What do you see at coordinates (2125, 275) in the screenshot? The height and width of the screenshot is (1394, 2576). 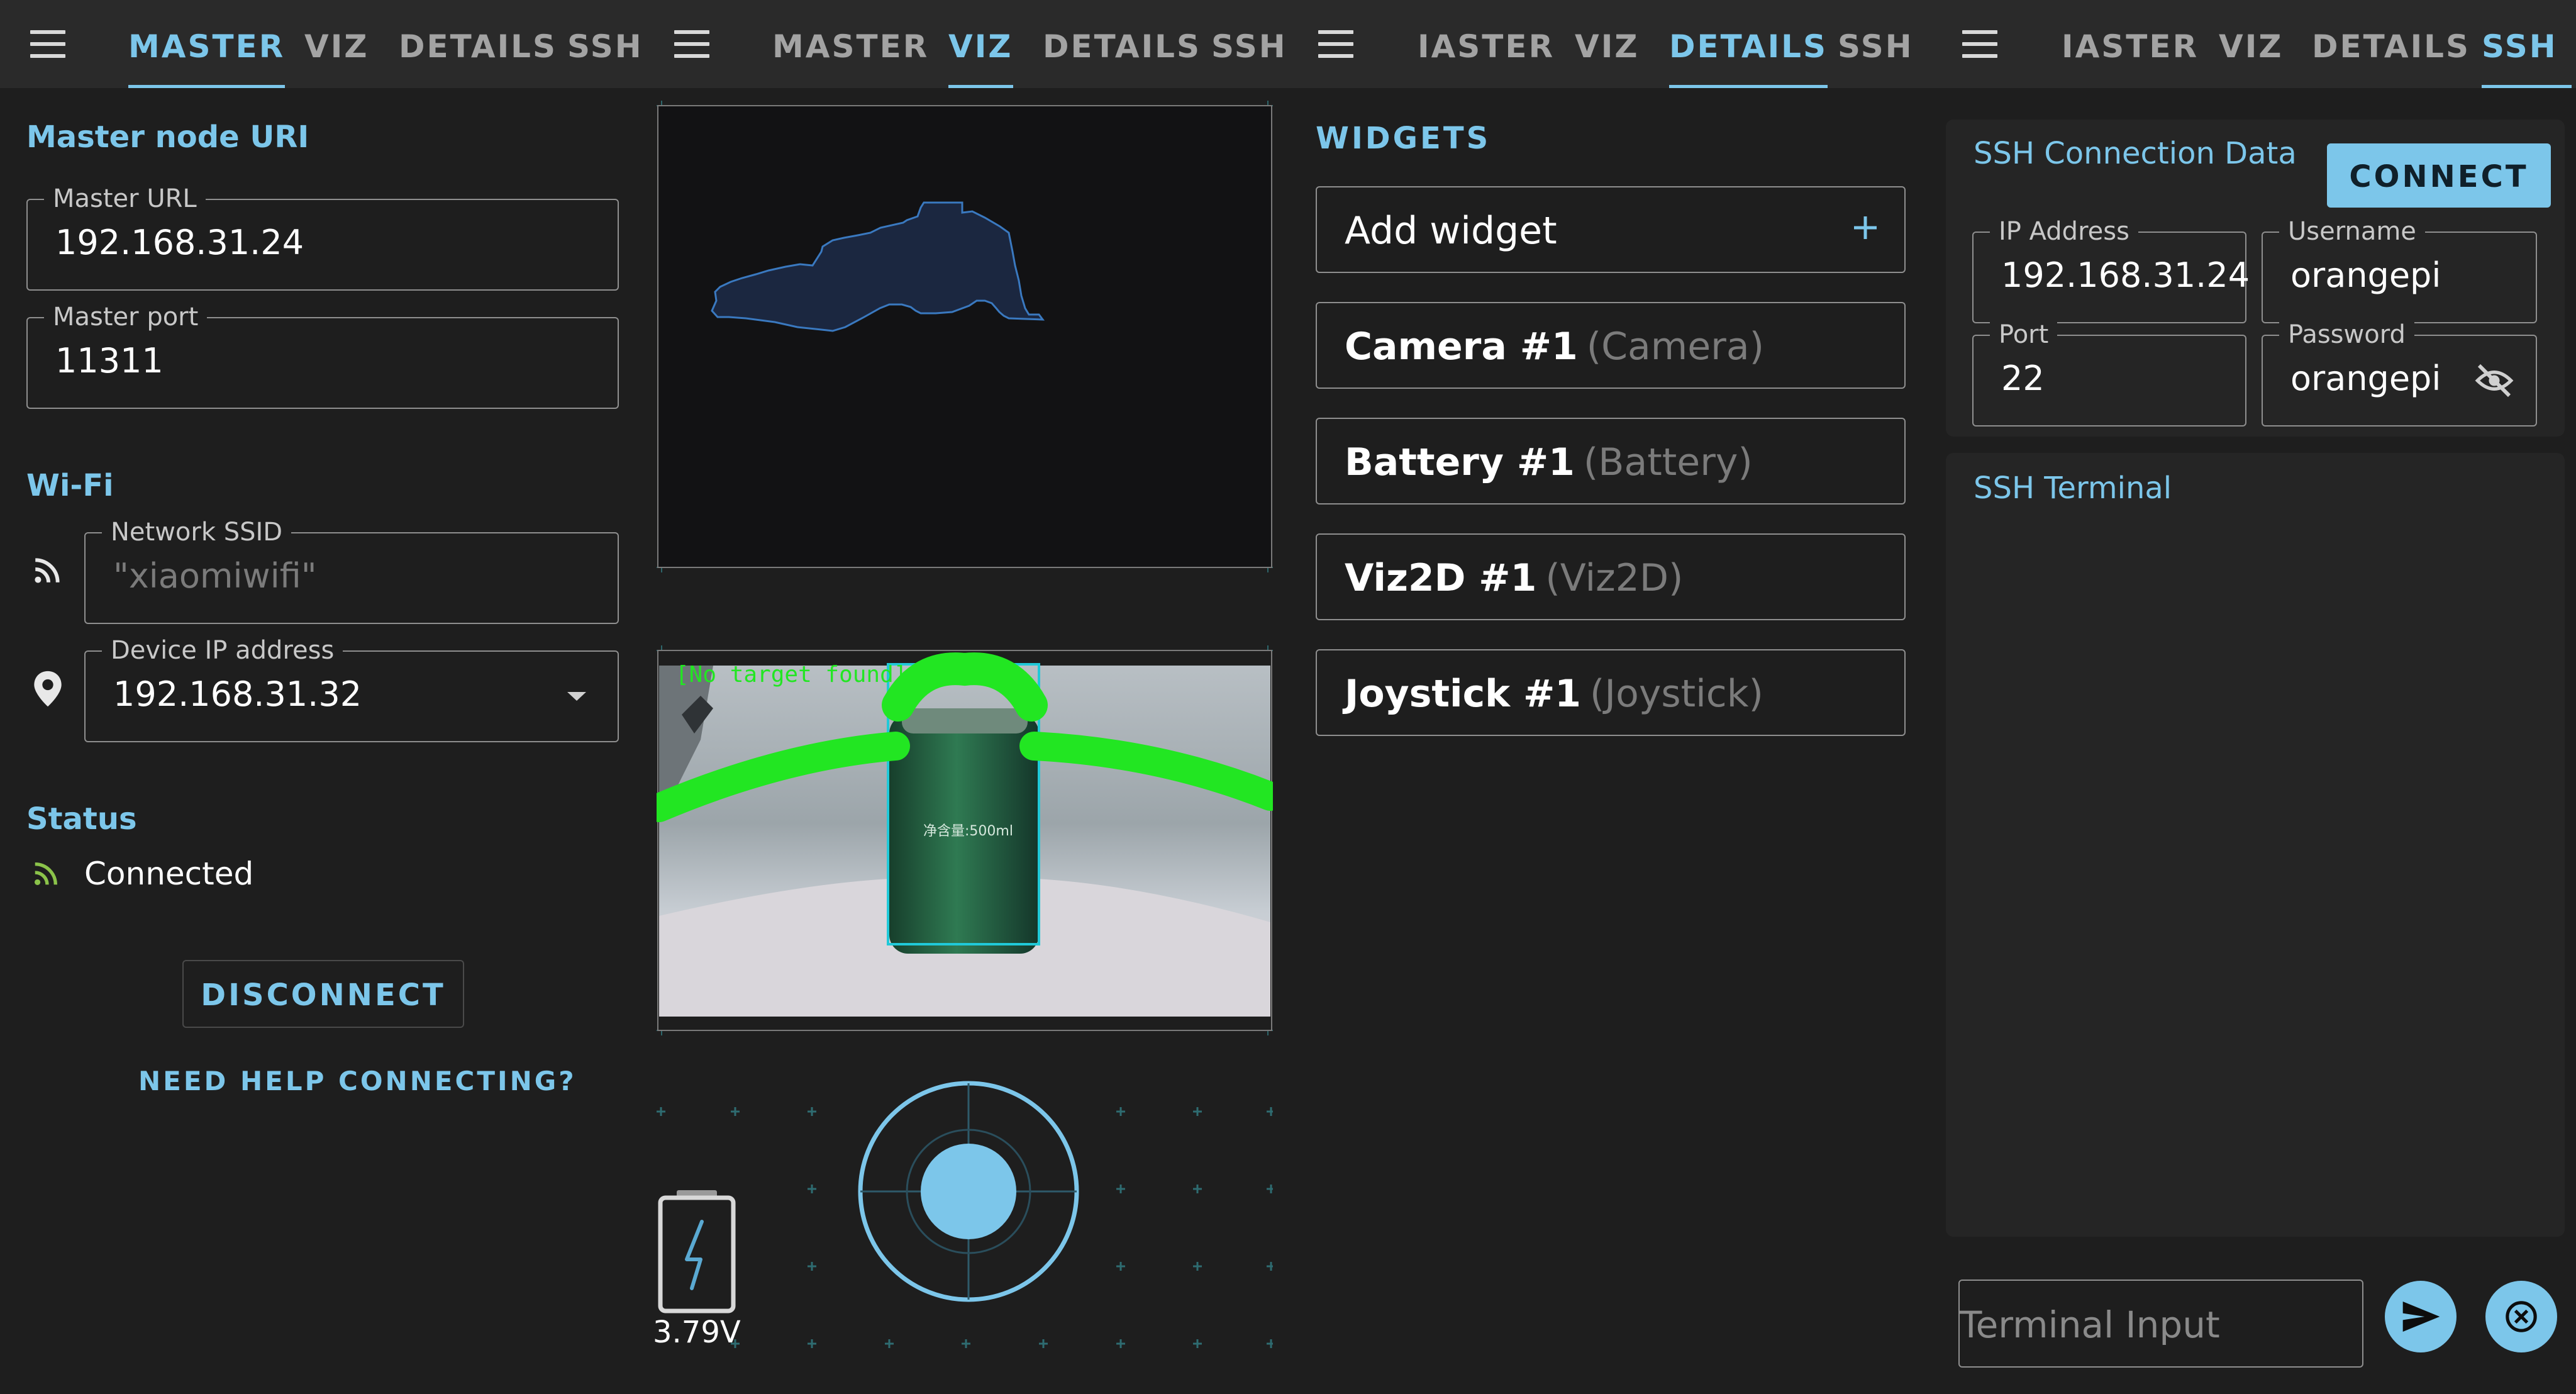 I see `ssh-ip-value: 192.168.31.24` at bounding box center [2125, 275].